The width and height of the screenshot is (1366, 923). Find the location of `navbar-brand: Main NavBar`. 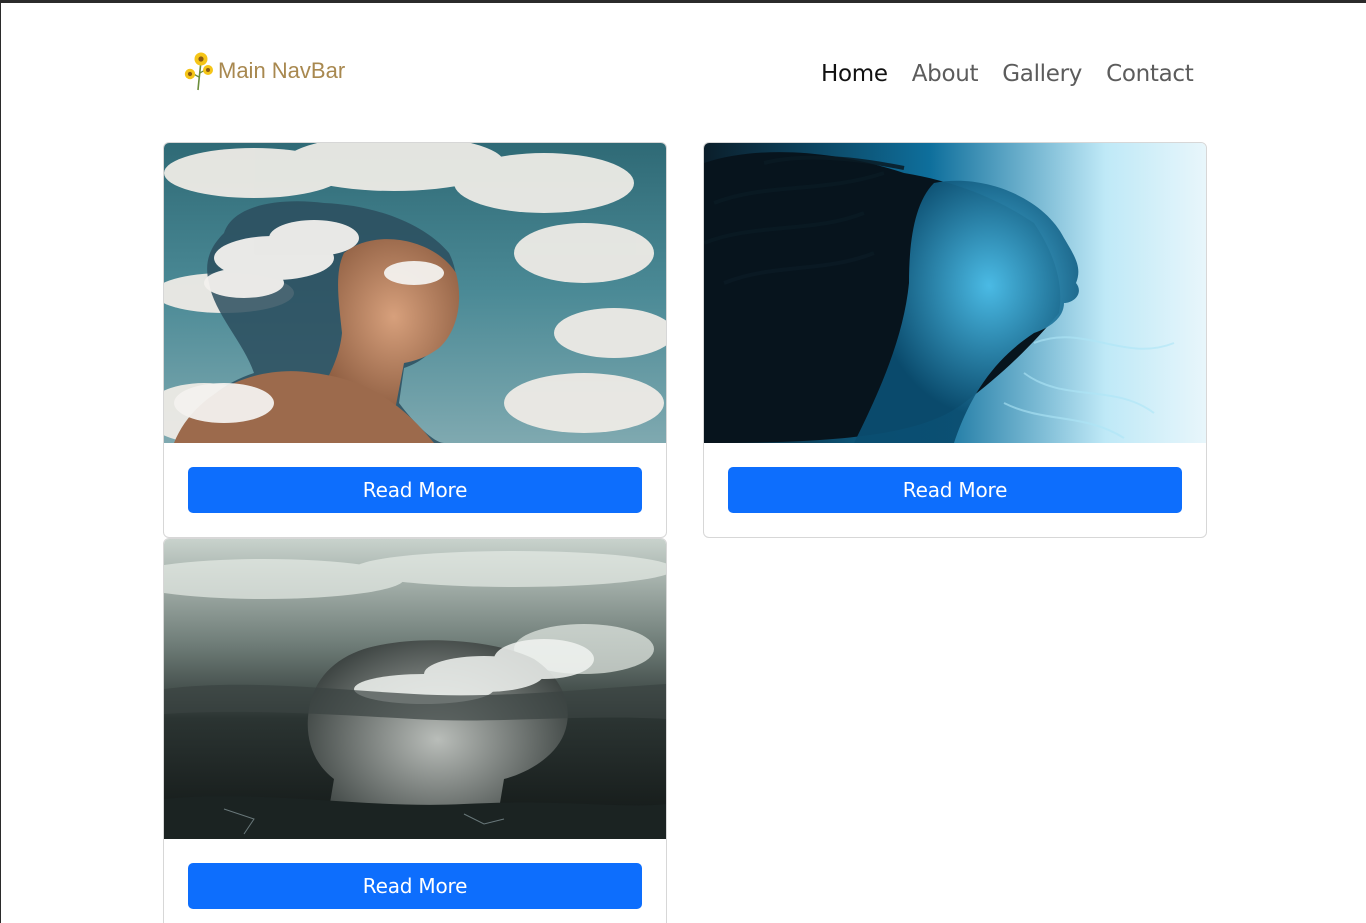

navbar-brand: Main NavBar is located at coordinates (264, 71).